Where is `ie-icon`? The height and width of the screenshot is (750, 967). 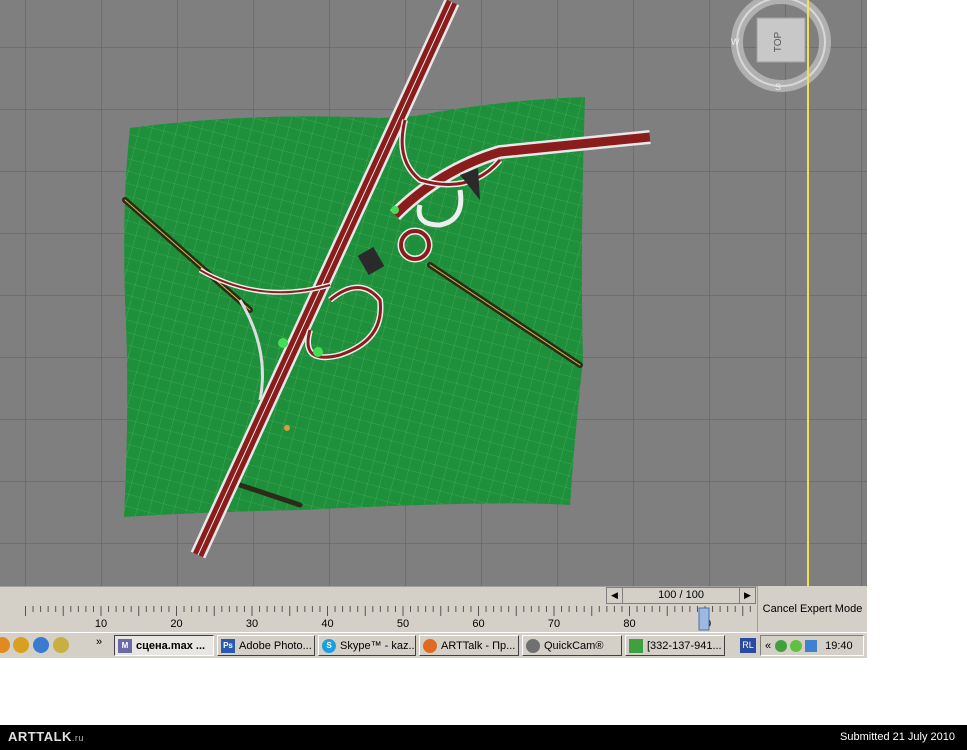 ie-icon is located at coordinates (41, 645).